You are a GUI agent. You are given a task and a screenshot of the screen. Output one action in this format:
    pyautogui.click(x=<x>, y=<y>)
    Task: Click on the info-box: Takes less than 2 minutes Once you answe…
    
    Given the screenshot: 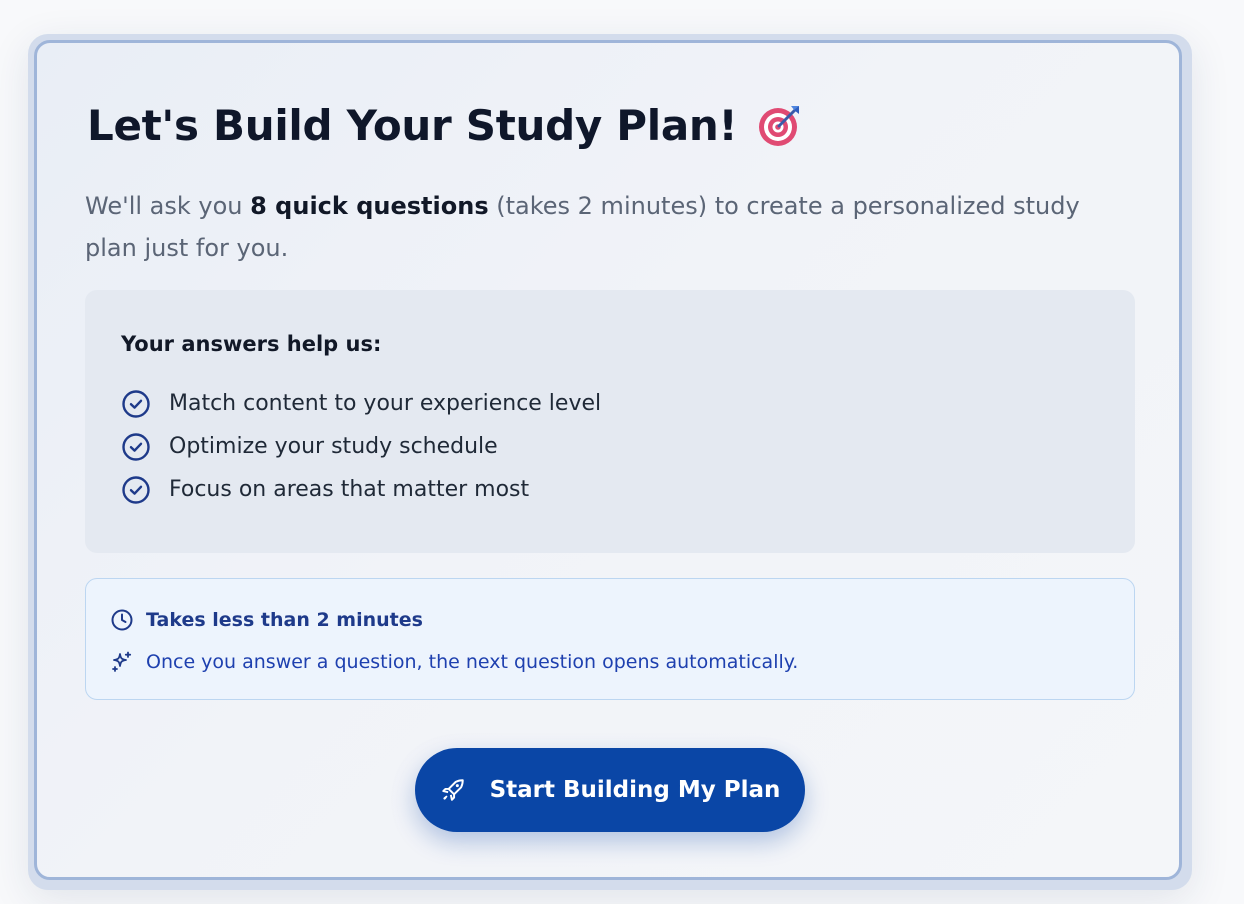 What is the action you would take?
    pyautogui.click(x=610, y=639)
    